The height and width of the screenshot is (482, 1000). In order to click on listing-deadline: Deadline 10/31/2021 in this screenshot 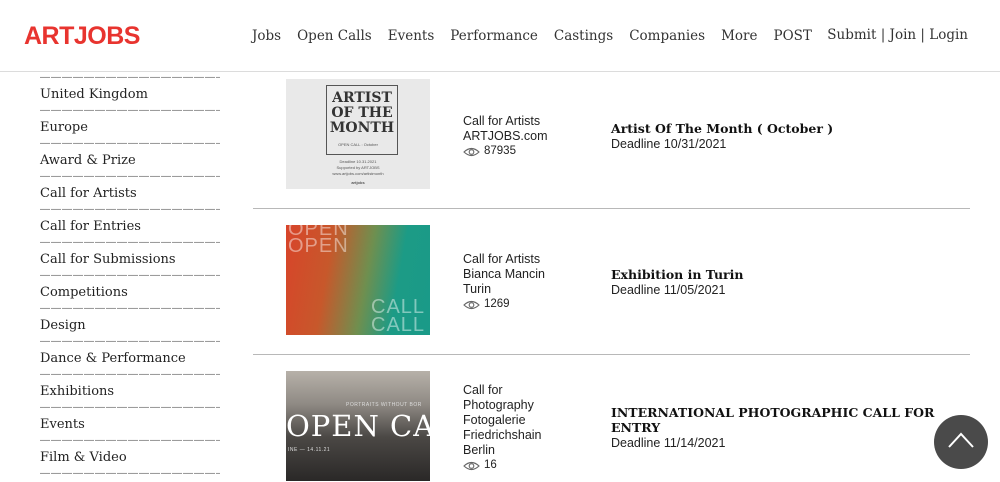, I will do `click(669, 144)`.